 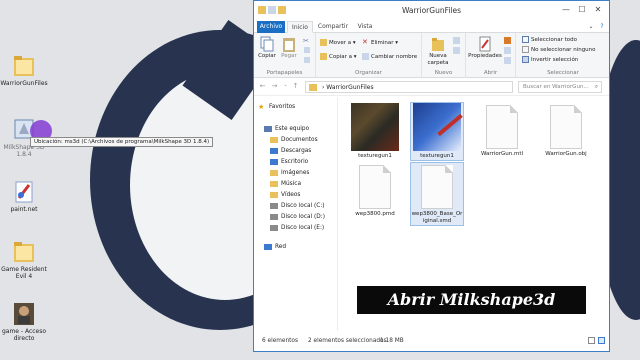 What do you see at coordinates (338, 57) in the screenshot?
I see `copy-to-button: Copiar a ▾` at bounding box center [338, 57].